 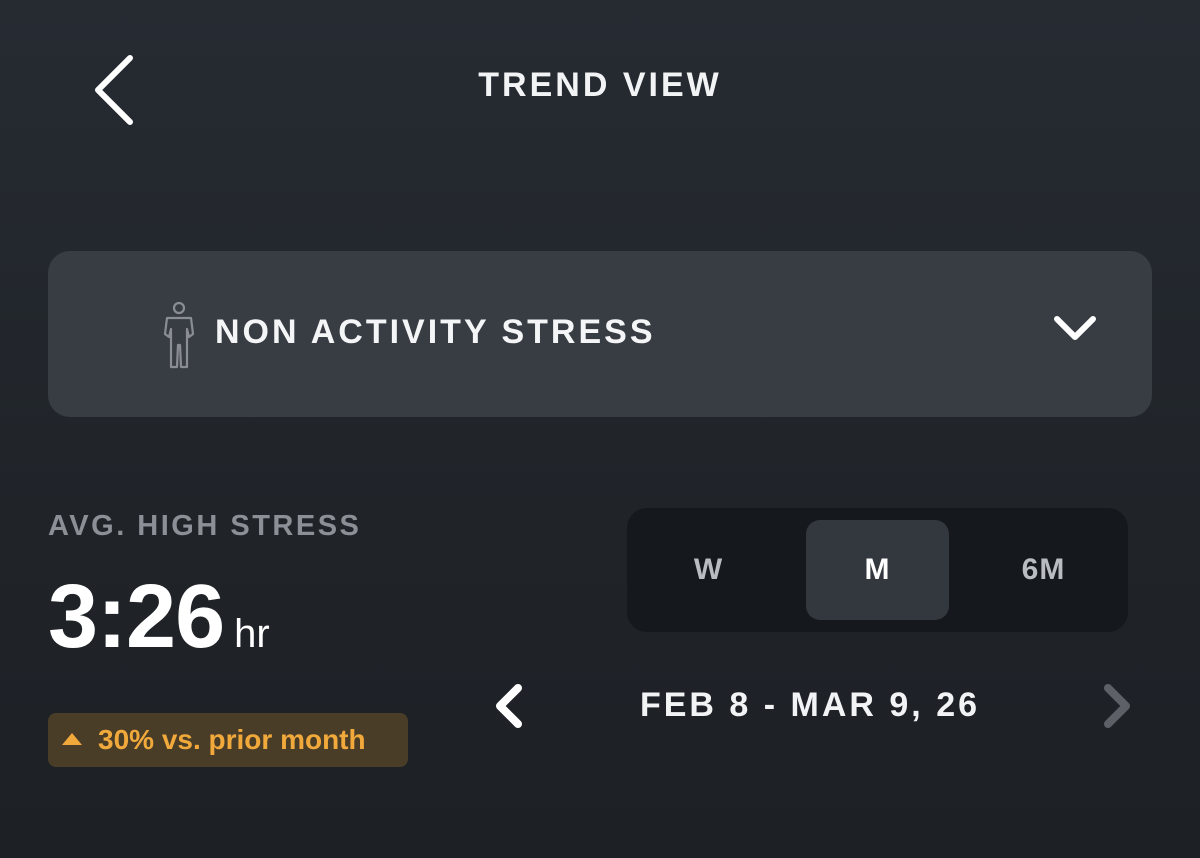 I want to click on next-range-button, so click(x=1118, y=706).